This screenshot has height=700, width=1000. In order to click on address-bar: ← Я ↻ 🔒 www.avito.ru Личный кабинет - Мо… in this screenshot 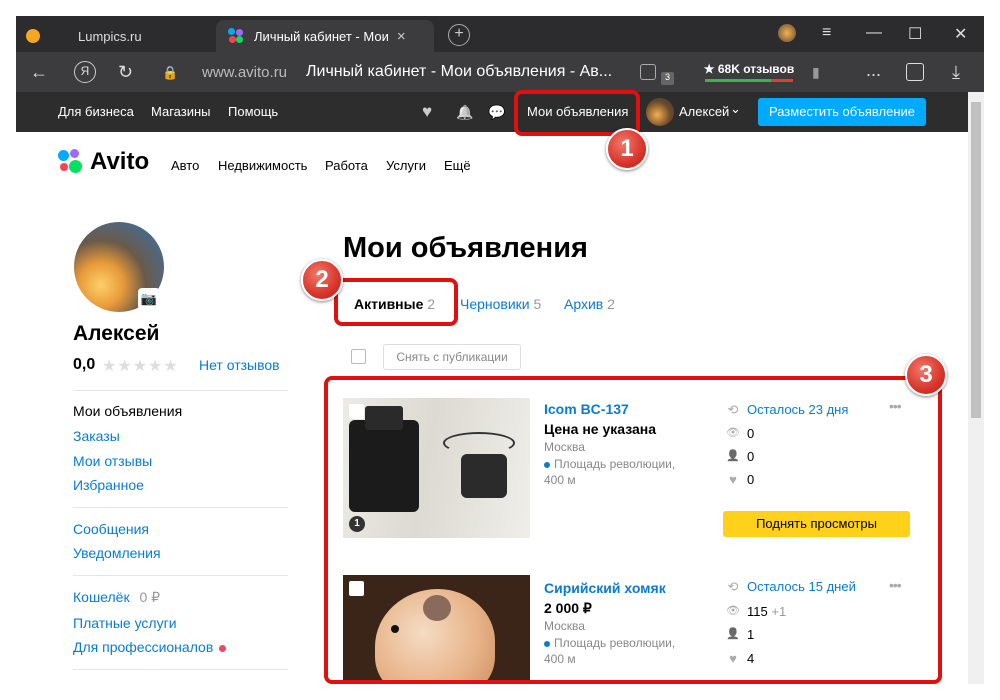, I will do `click(500, 72)`.